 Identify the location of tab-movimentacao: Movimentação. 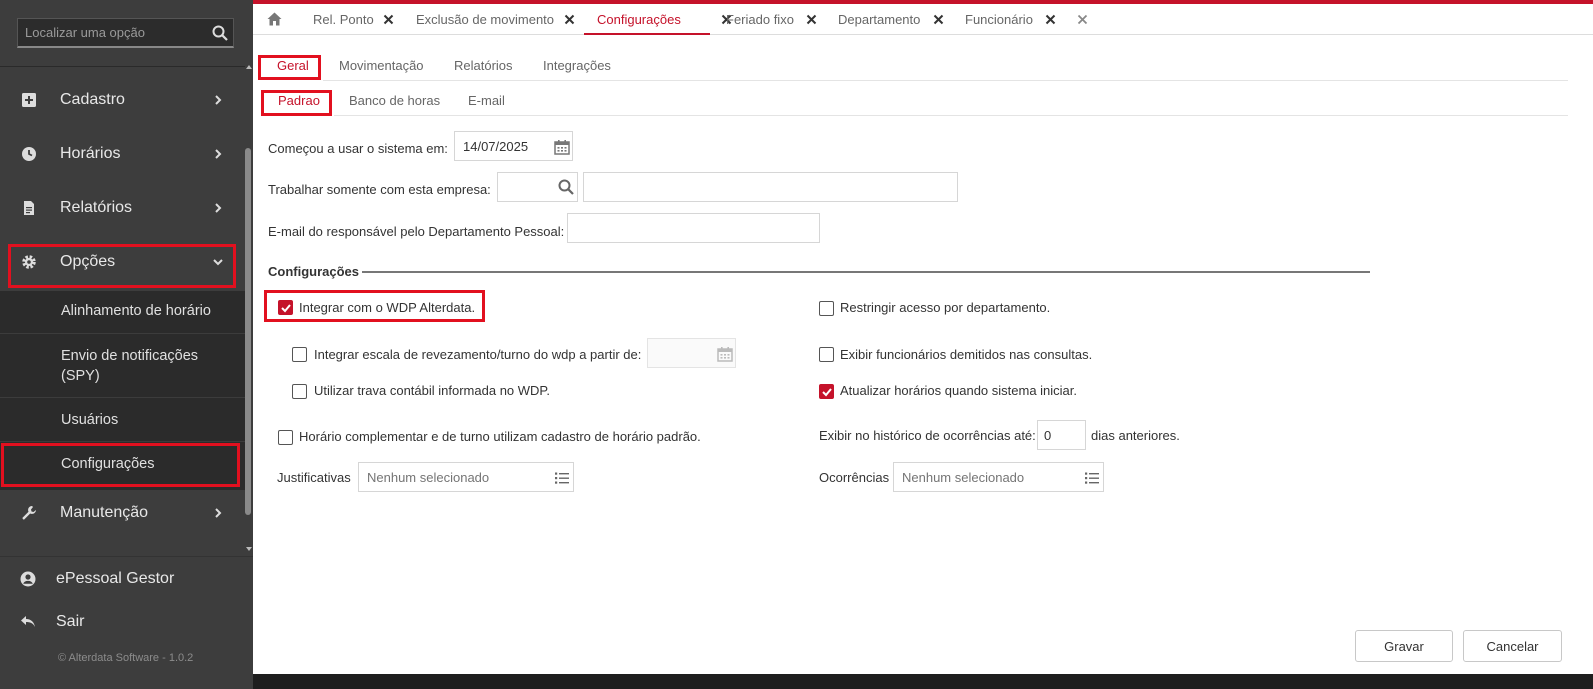
(381, 66).